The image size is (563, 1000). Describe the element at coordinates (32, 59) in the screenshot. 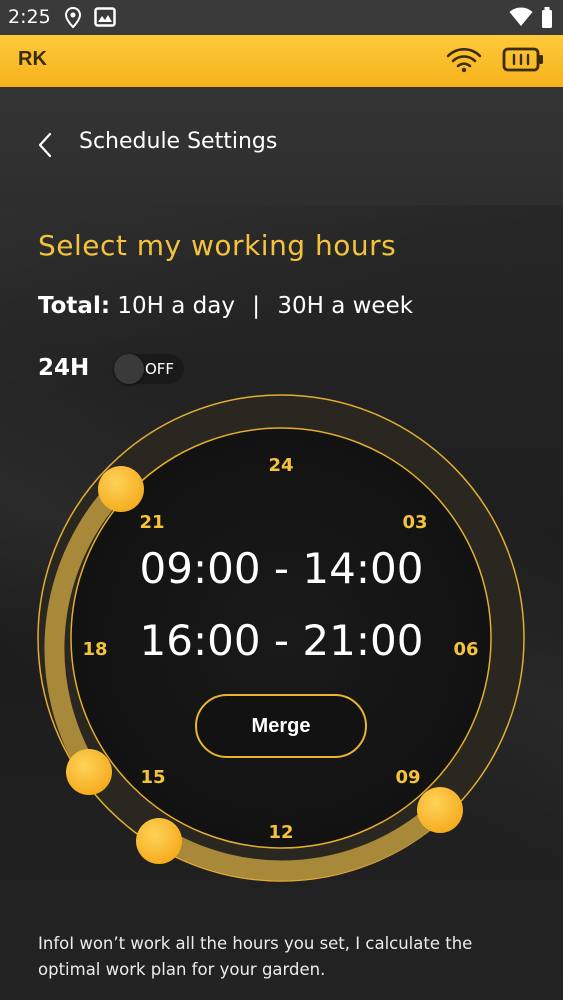

I see `brand-logo: RK` at that location.